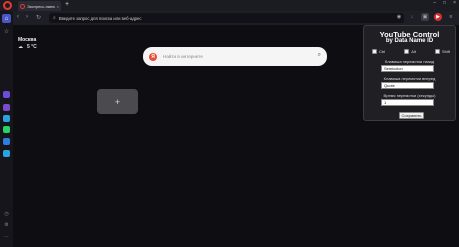  Describe the element at coordinates (434, 3) in the screenshot. I see `minimize-icon: –` at that location.